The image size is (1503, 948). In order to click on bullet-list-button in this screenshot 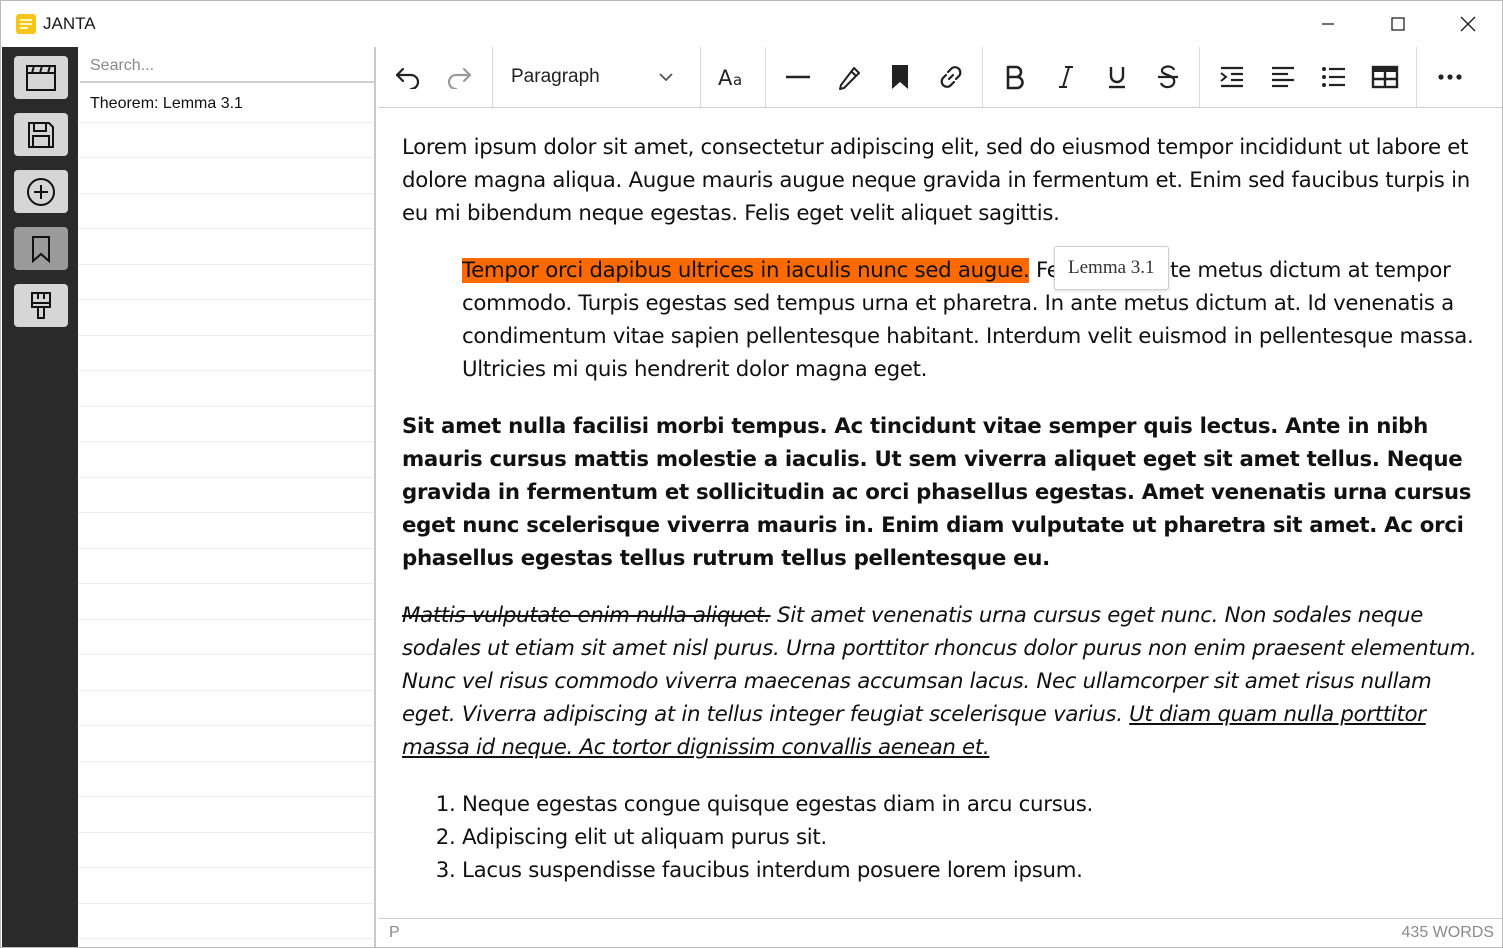, I will do `click(1333, 77)`.